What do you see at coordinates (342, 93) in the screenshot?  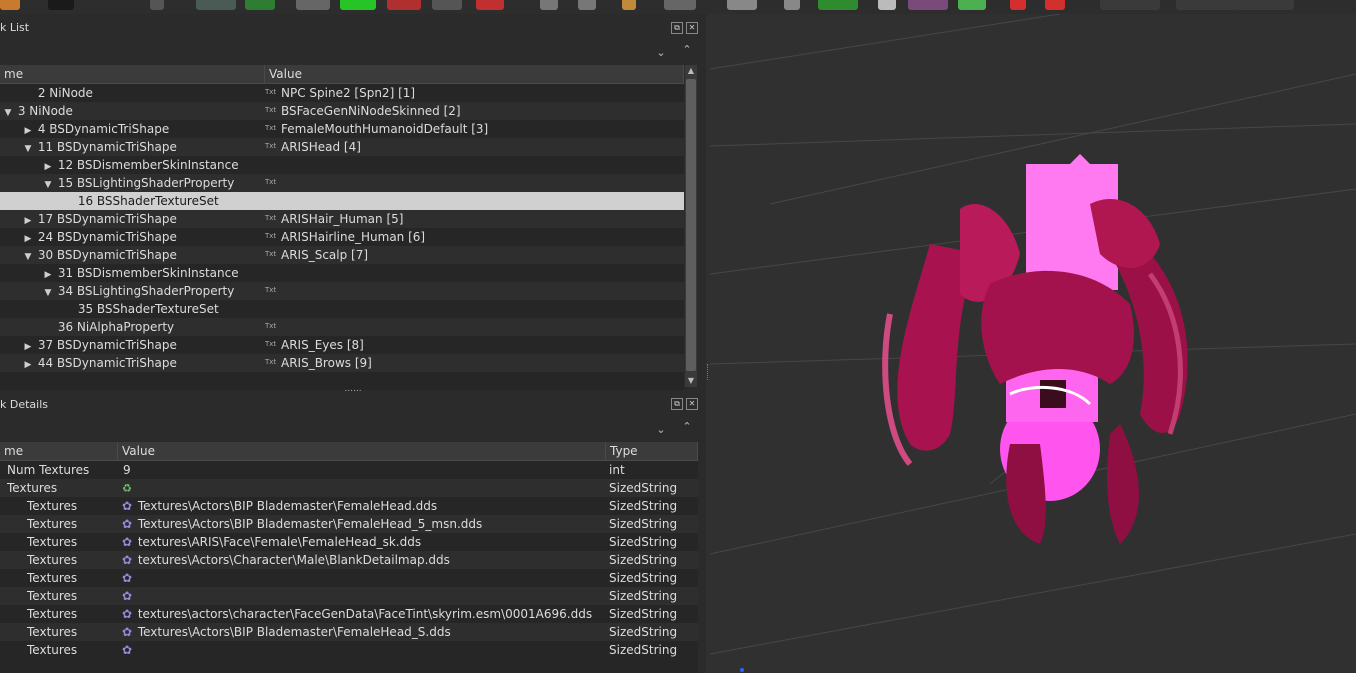 I see `tree-row: 2 NiNode Txt NPC Spine2 [Spn2] [1]` at bounding box center [342, 93].